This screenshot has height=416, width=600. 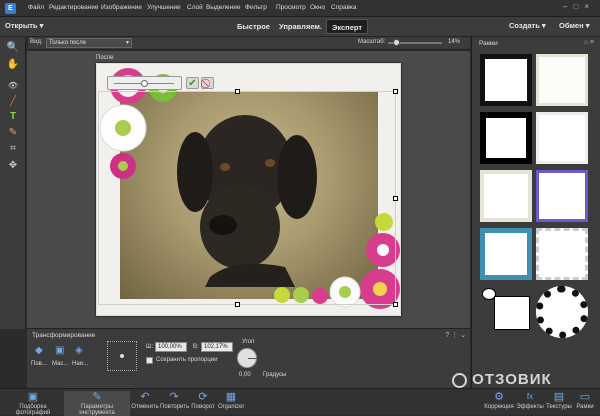 What do you see at coordinates (344, 7) in the screenshot?
I see `menu-help: Справка` at bounding box center [344, 7].